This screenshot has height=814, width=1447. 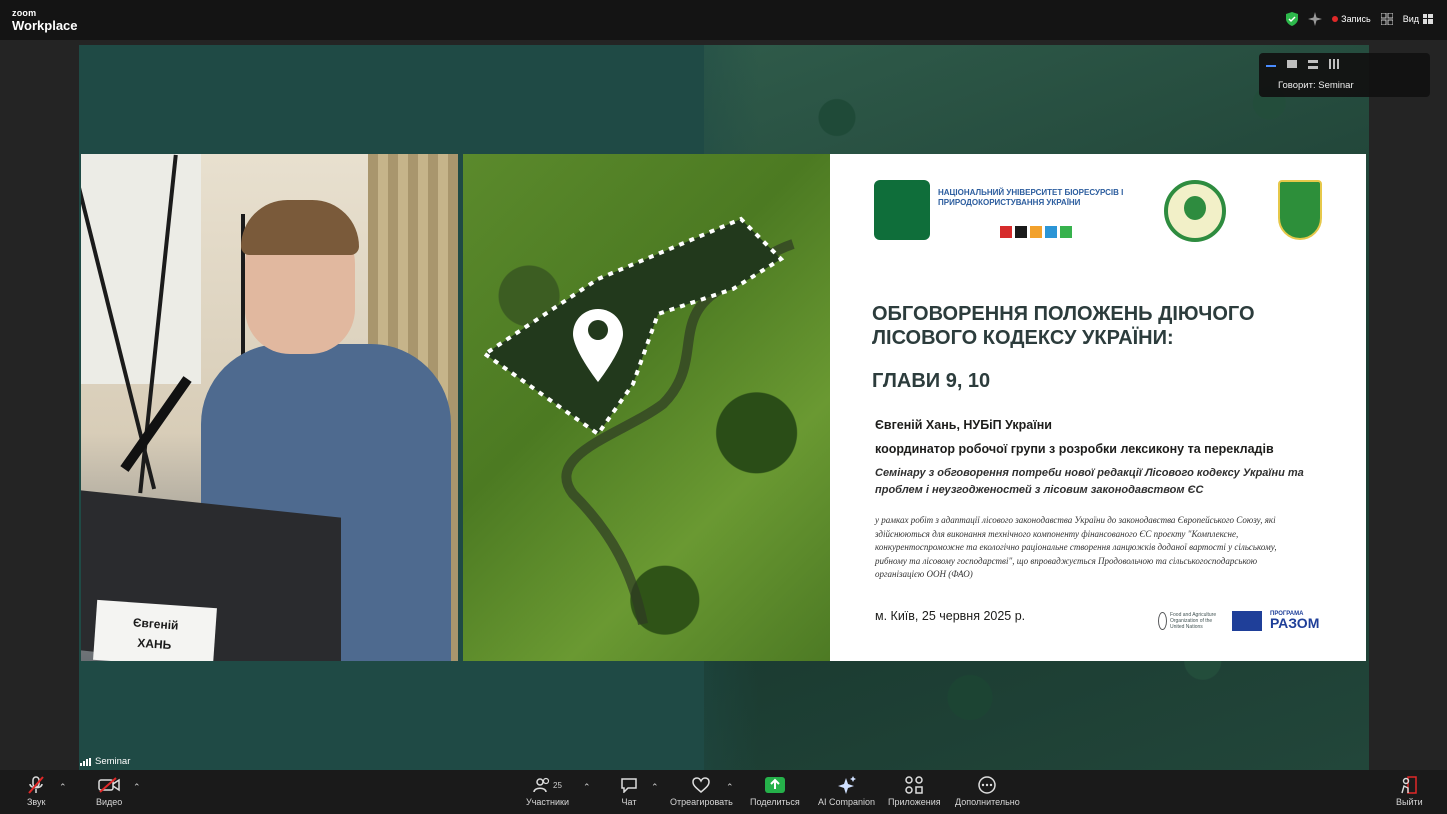 I want to click on leave-label: Выйти, so click(x=1409, y=802).